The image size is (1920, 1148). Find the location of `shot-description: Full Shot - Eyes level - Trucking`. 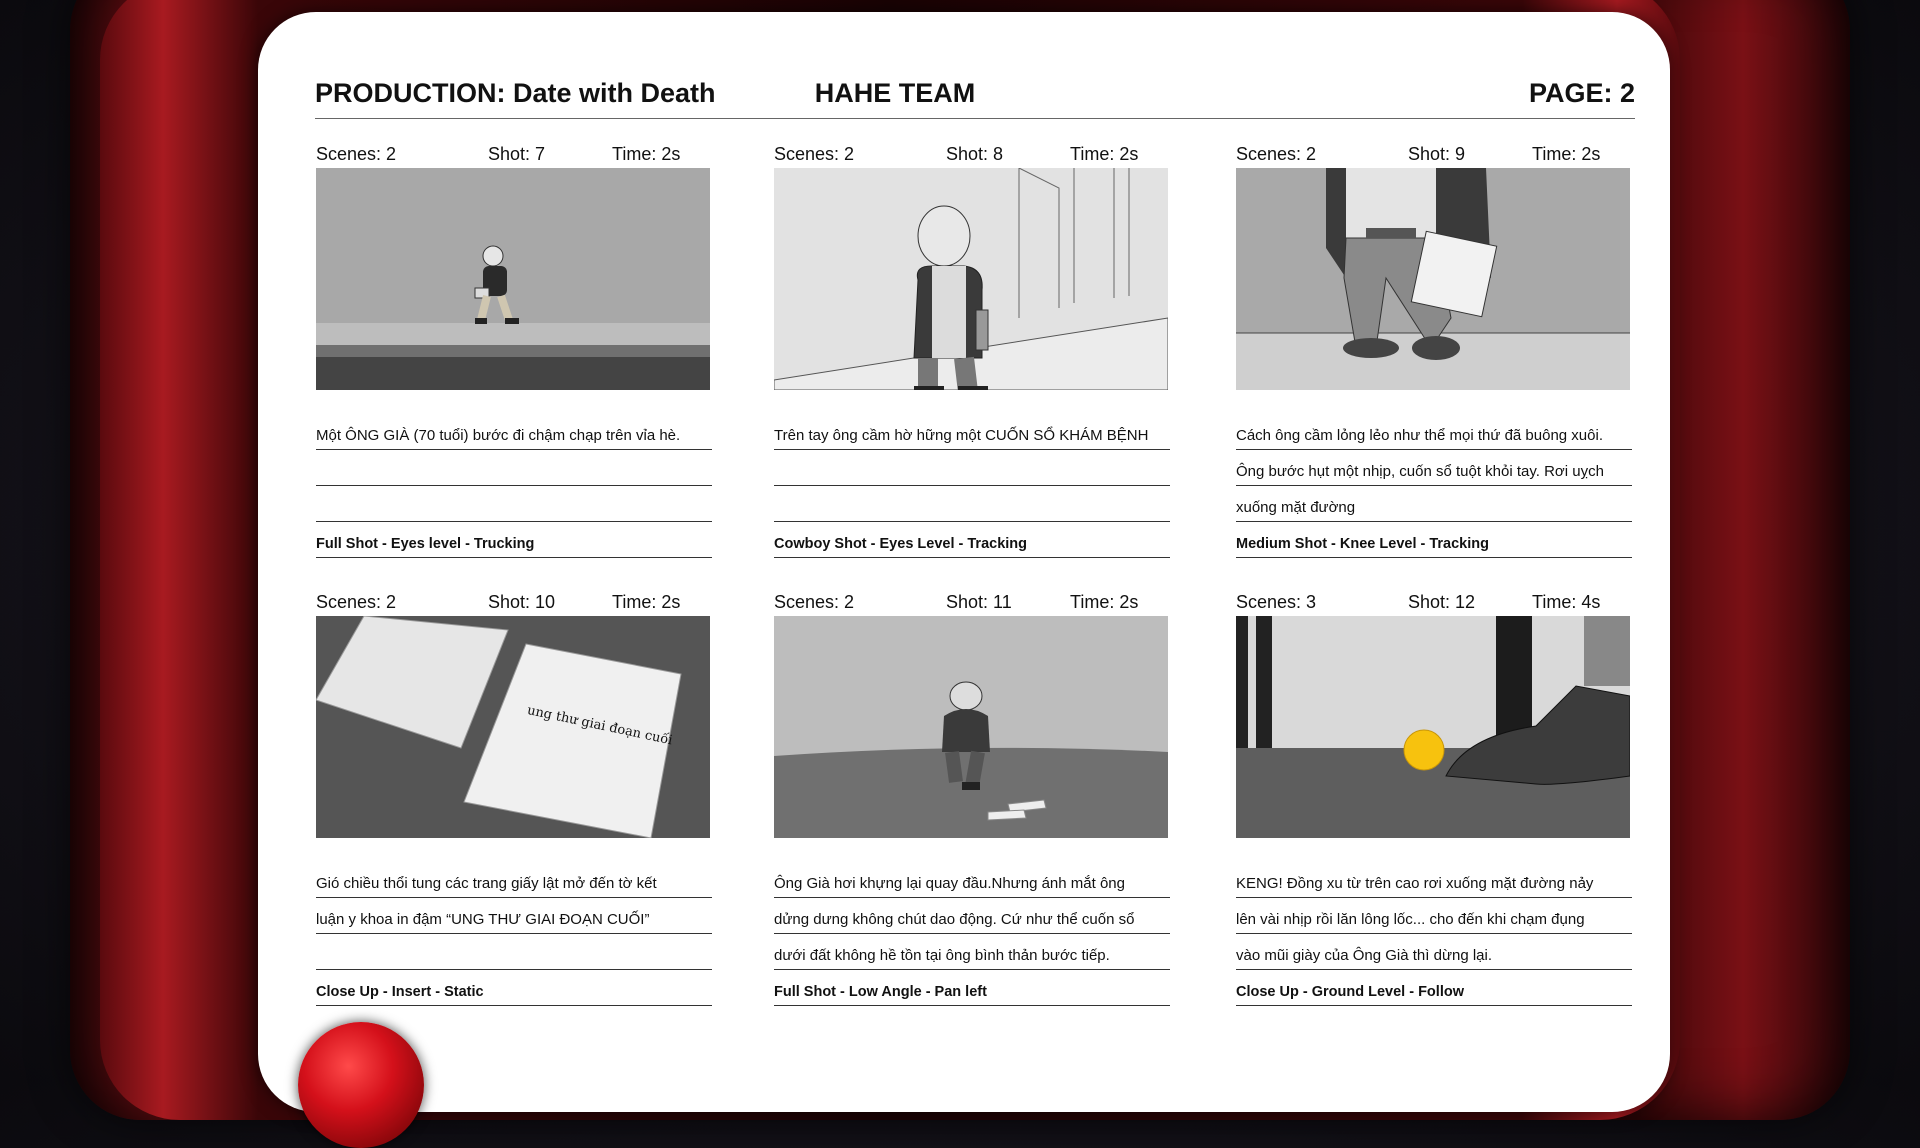

shot-description: Full Shot - Eyes level - Trucking is located at coordinates (514, 540).